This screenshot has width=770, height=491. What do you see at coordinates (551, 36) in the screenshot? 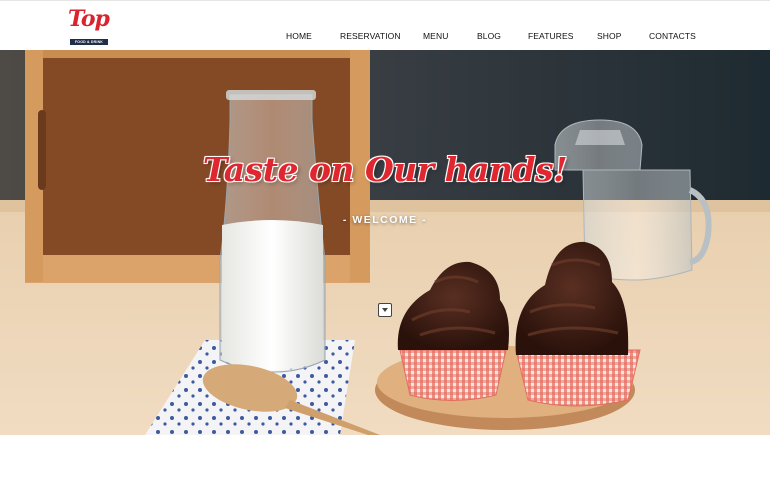
I see `nav-item-features: FEATURES` at bounding box center [551, 36].